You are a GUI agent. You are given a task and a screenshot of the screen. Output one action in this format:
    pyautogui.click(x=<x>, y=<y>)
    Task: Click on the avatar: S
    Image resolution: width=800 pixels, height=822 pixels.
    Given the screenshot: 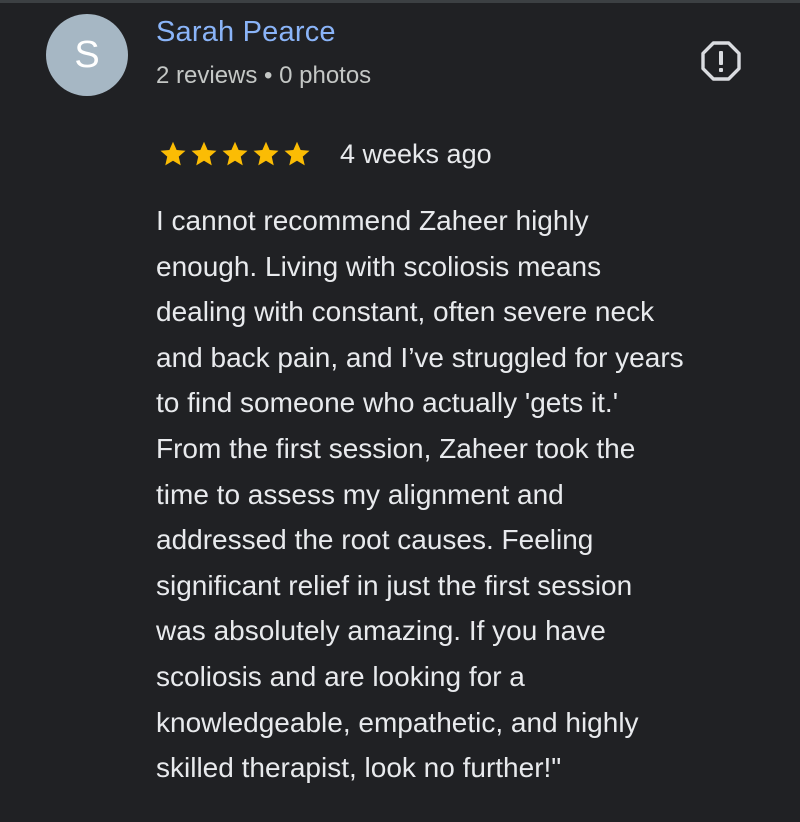 What is the action you would take?
    pyautogui.click(x=87, y=55)
    